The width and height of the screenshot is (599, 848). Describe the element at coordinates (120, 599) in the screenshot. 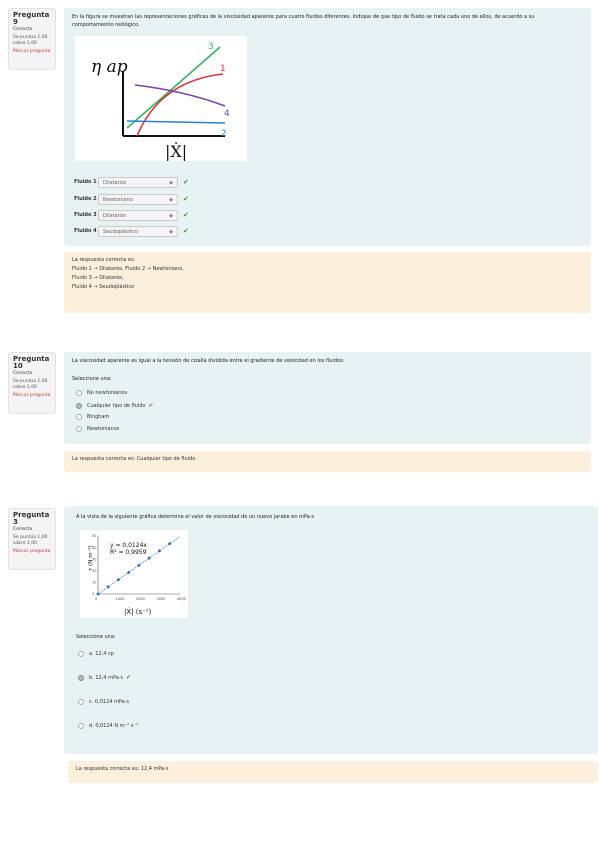

I see `x-tick-label: 1000` at that location.